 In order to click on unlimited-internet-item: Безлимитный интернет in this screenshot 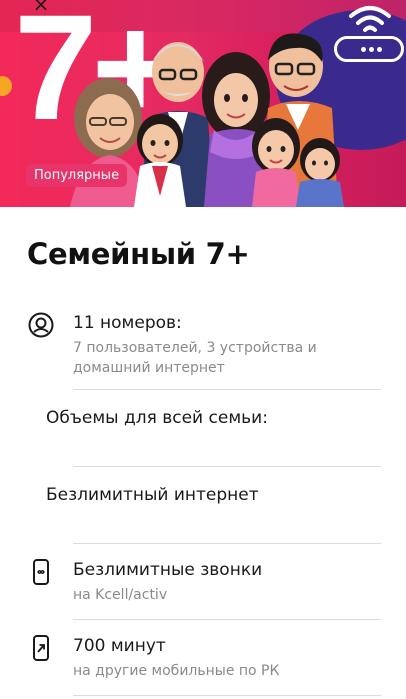, I will do `click(152, 495)`.